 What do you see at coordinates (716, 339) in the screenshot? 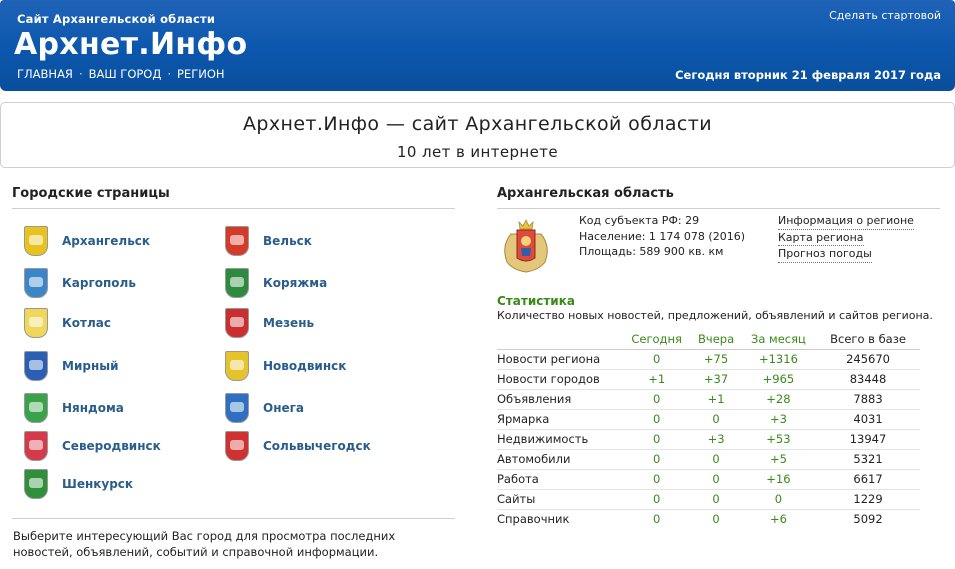
I see `stats-header-yesterday: Вчера` at bounding box center [716, 339].